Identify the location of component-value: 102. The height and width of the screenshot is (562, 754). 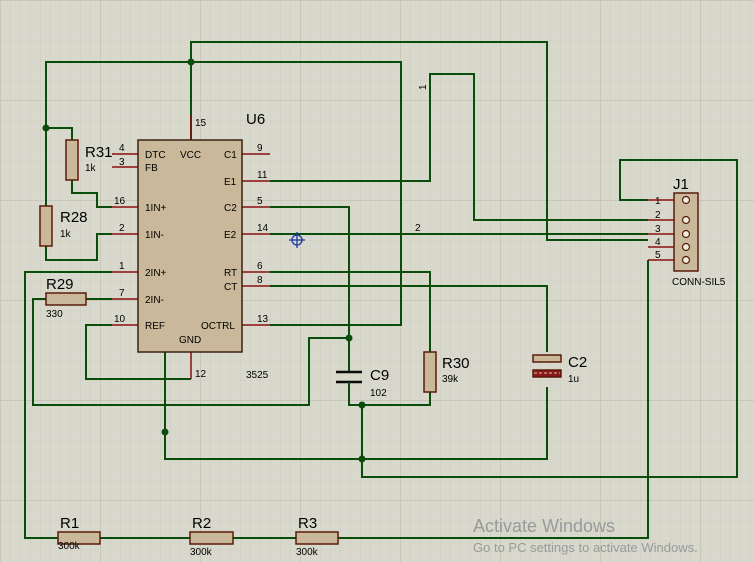
(378, 393).